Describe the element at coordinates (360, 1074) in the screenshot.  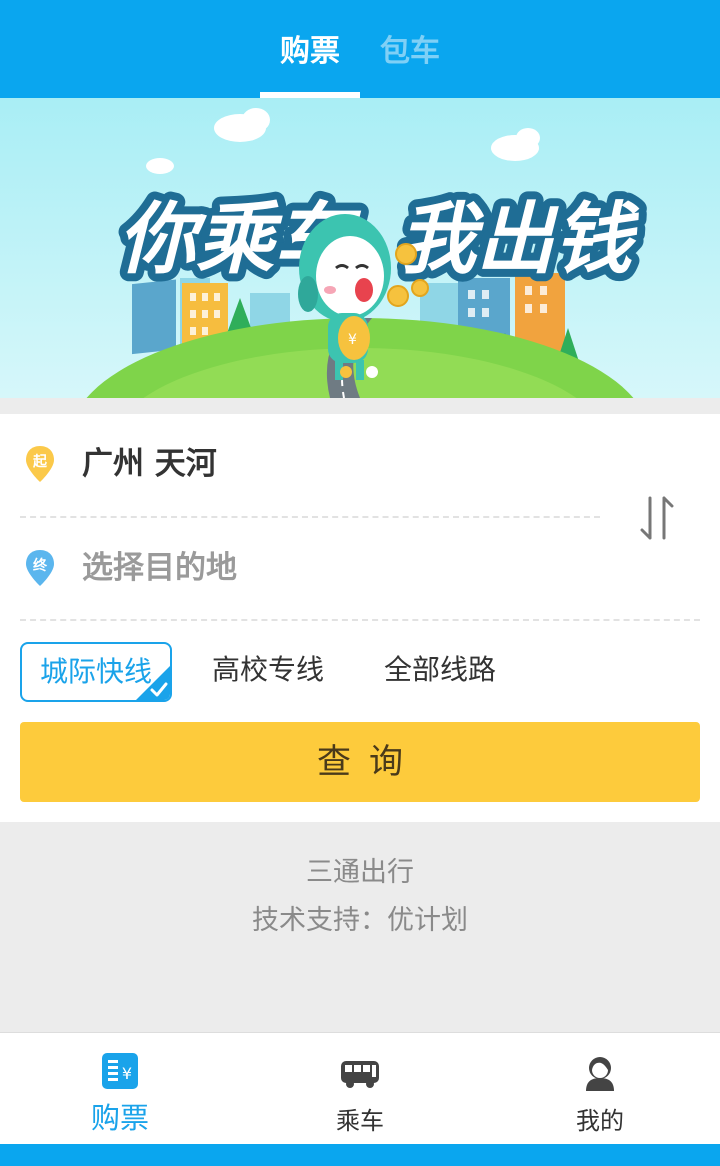
I see `bus-icon` at that location.